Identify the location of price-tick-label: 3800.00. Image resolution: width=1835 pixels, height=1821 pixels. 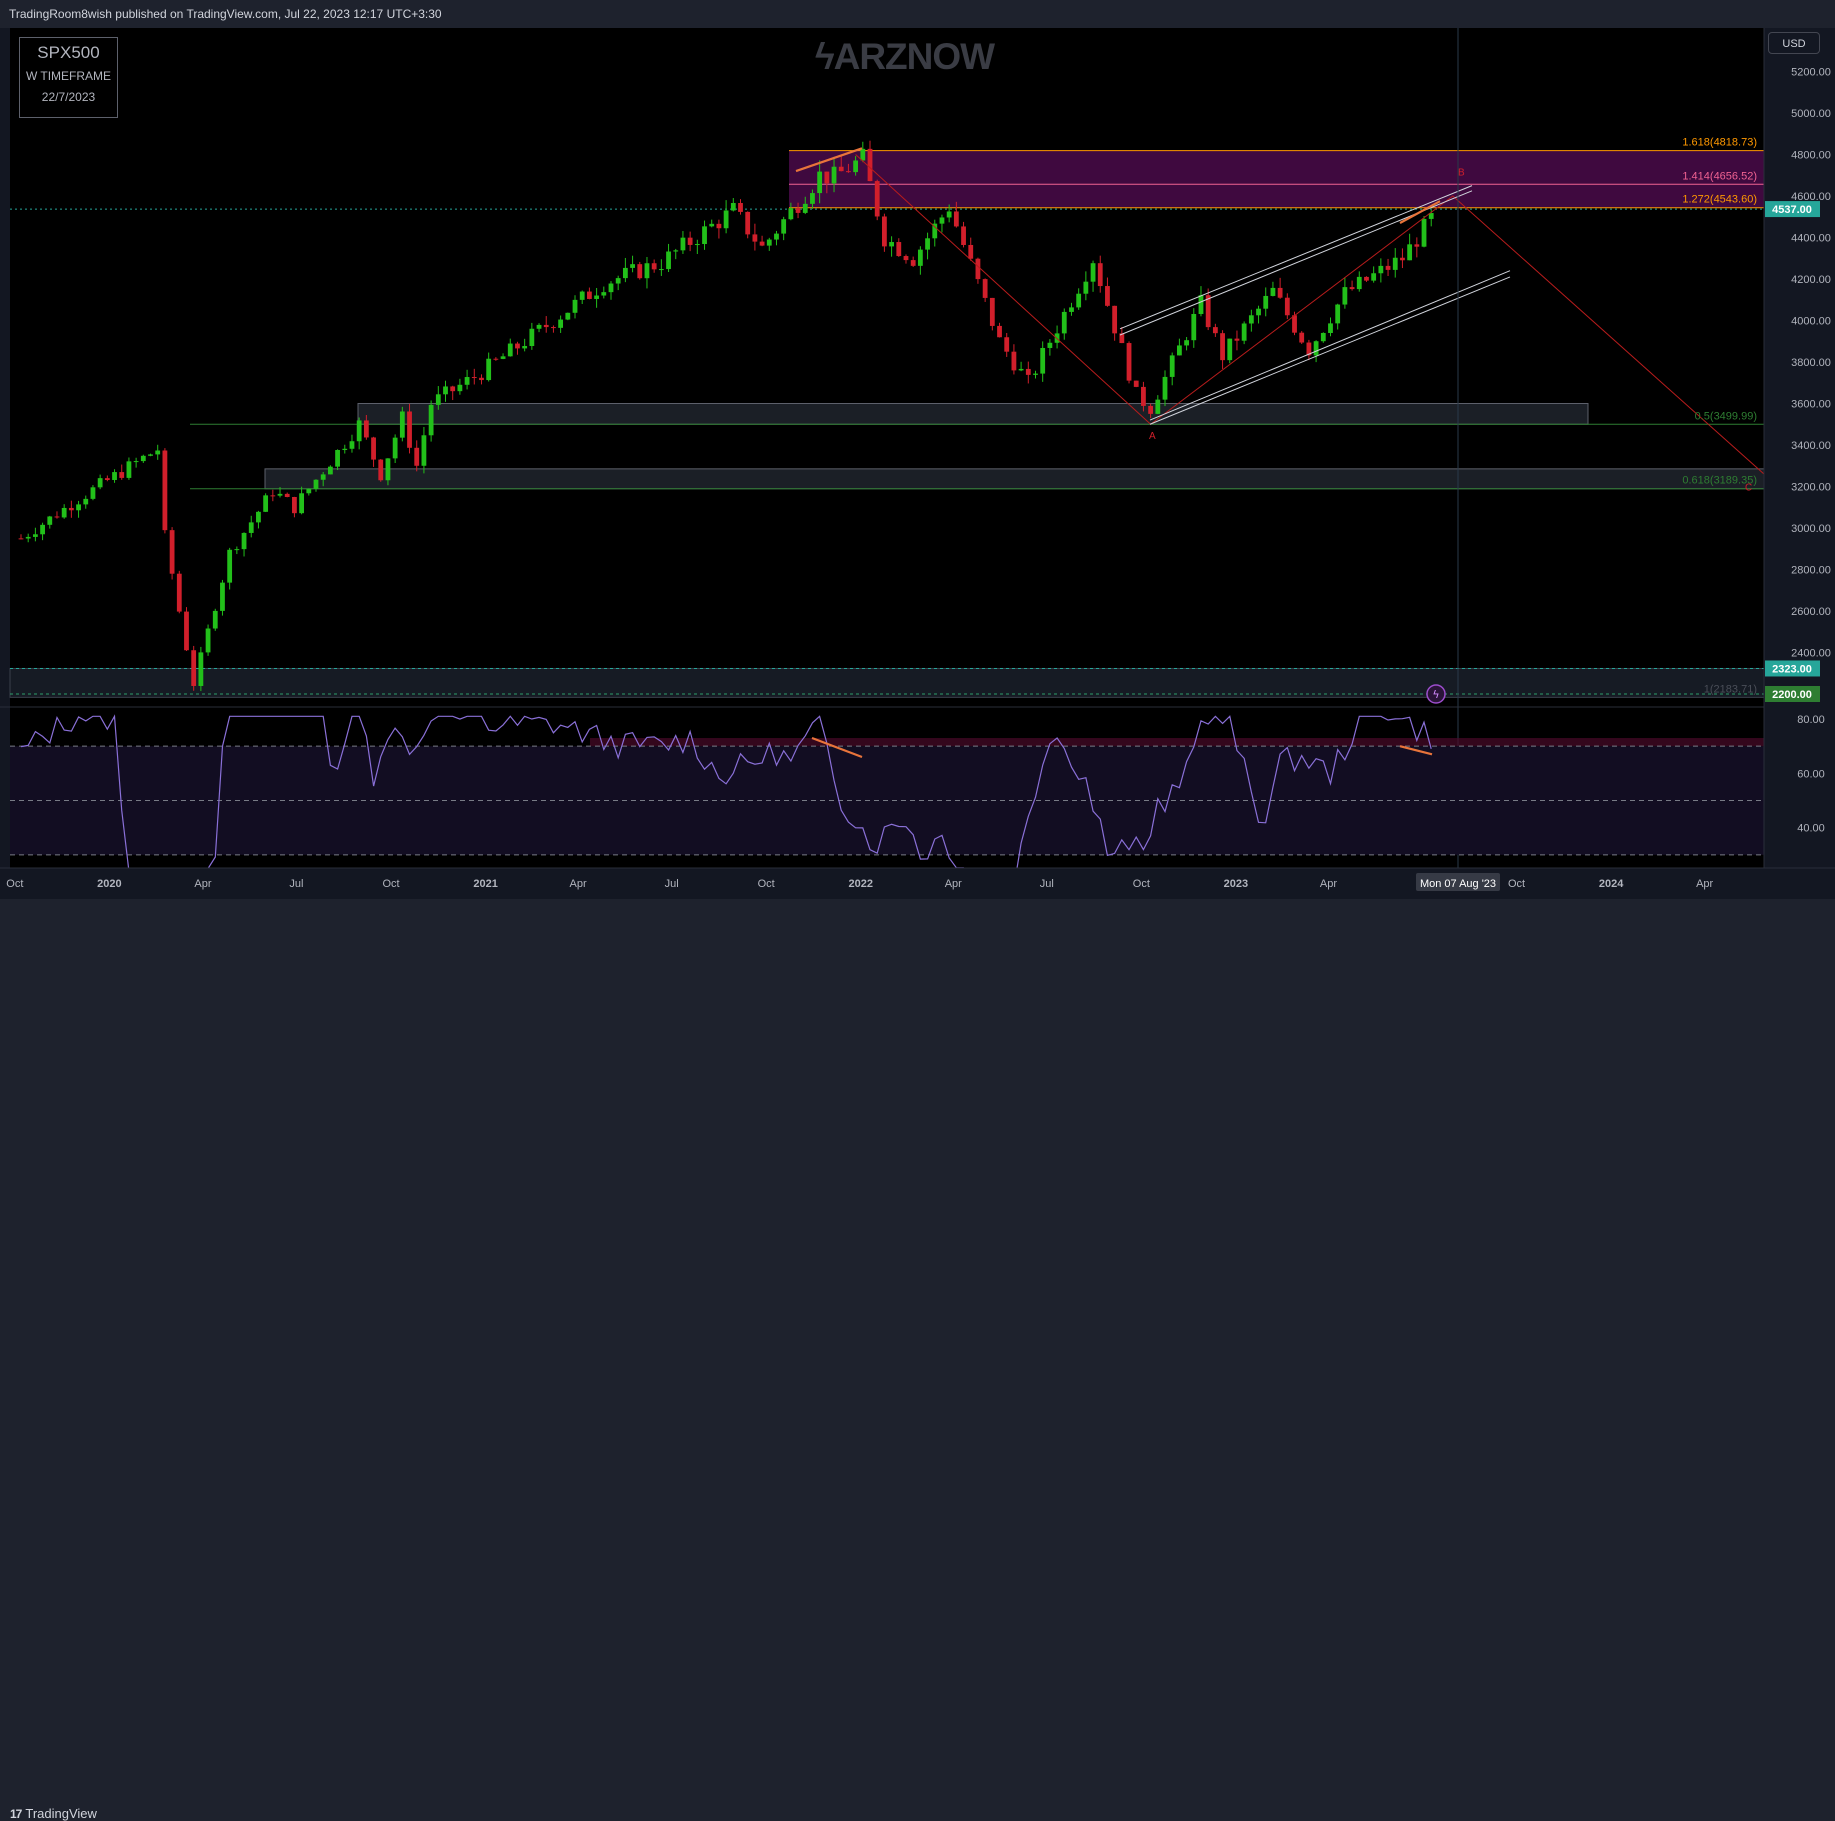
(1811, 363).